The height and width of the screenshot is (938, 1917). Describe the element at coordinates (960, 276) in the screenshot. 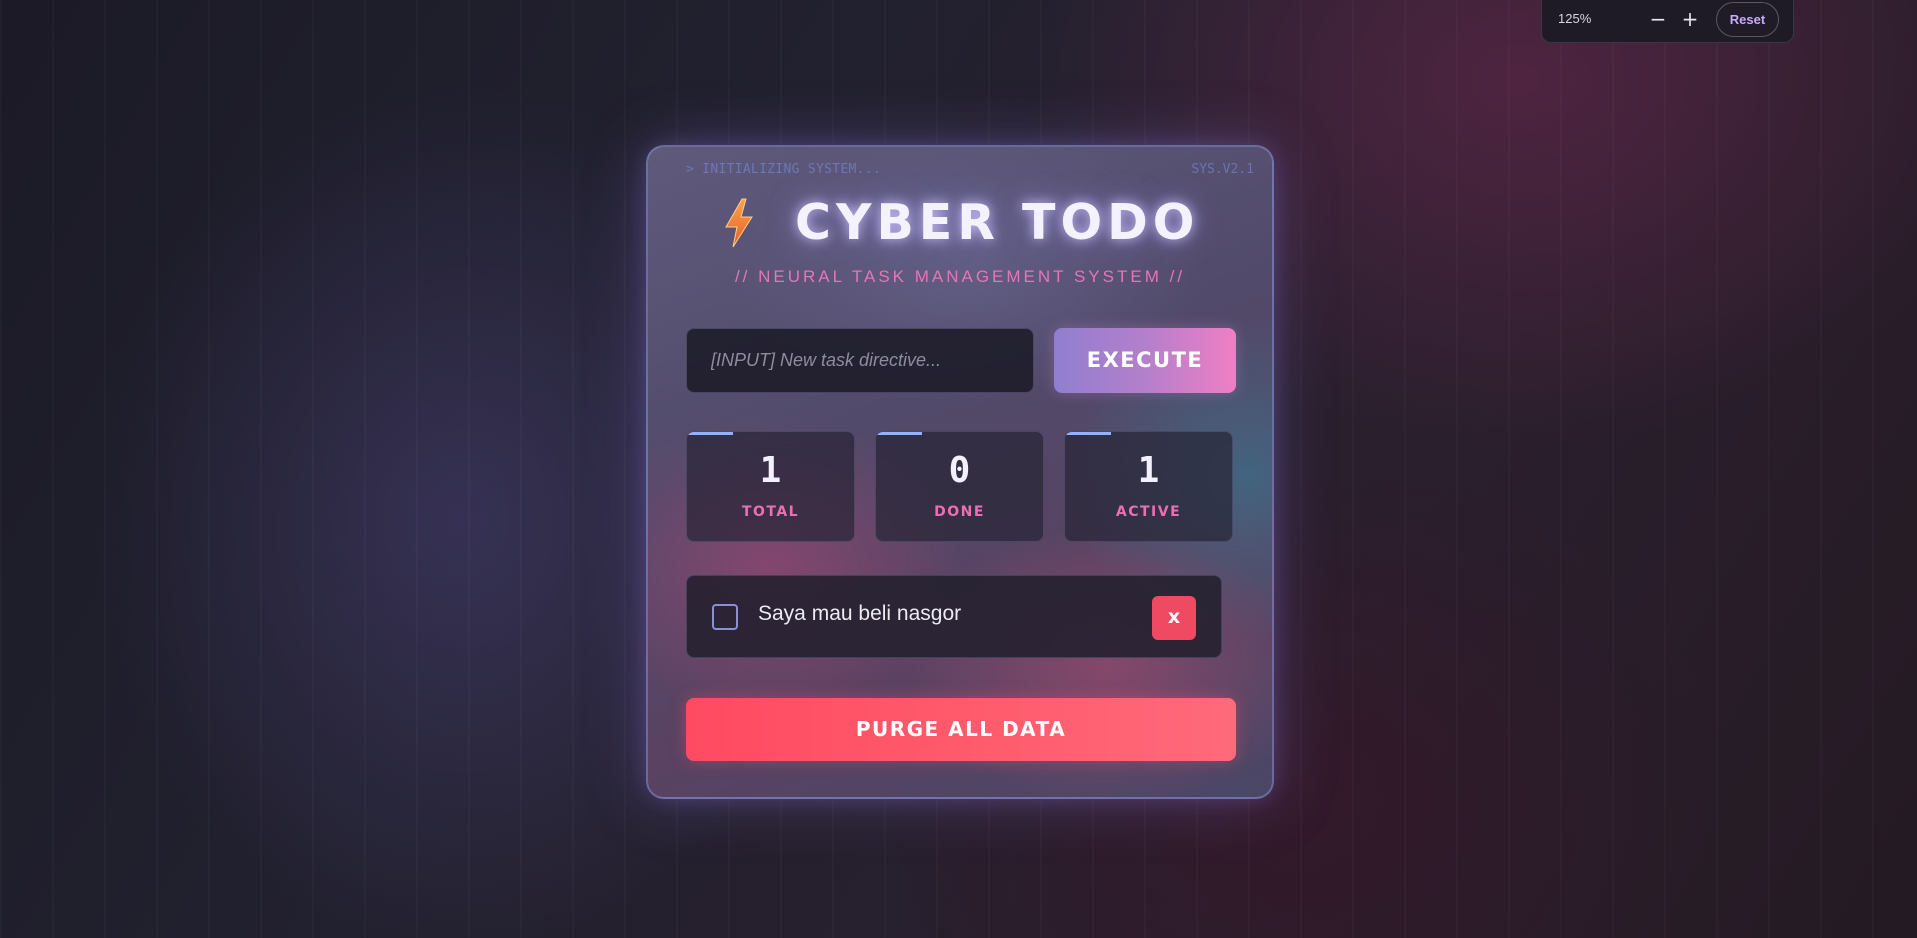

I see `app-subtitle: // NEURAL TASK MANAGEMENT SYSTEM //` at that location.